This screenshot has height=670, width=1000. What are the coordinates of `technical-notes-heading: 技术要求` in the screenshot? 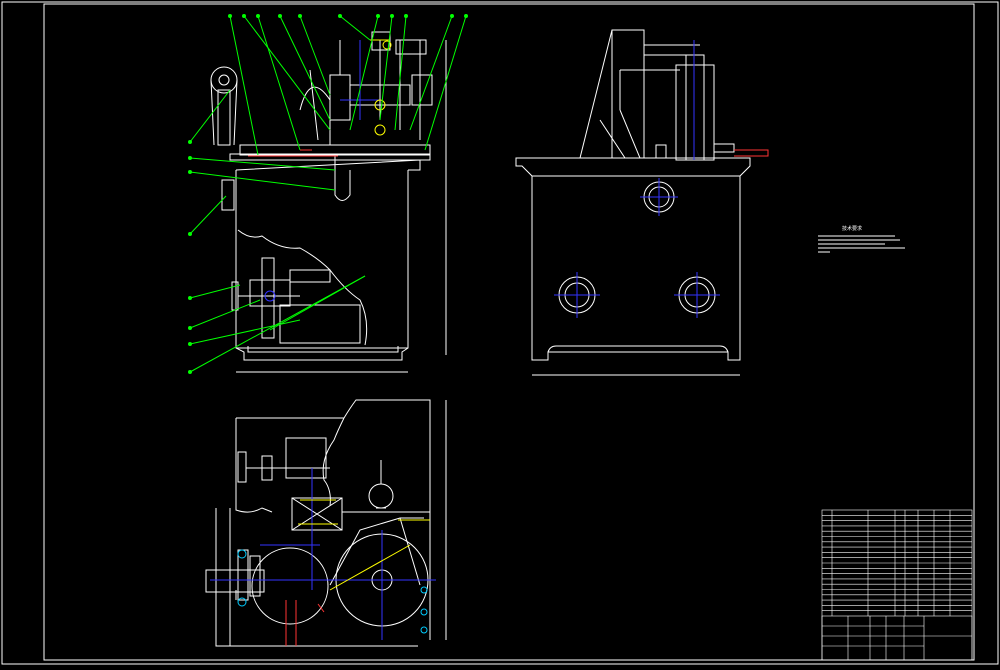 It's located at (852, 228).